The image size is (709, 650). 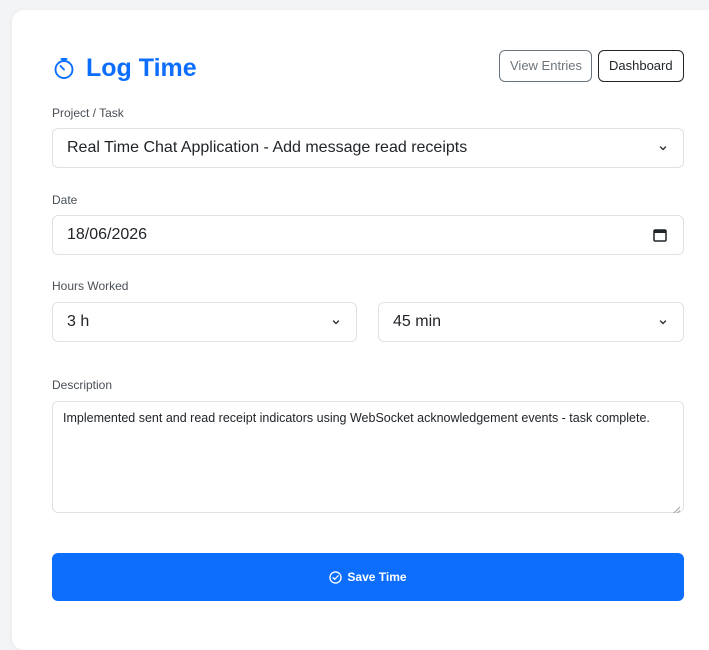 I want to click on check-circle-icon, so click(x=336, y=577).